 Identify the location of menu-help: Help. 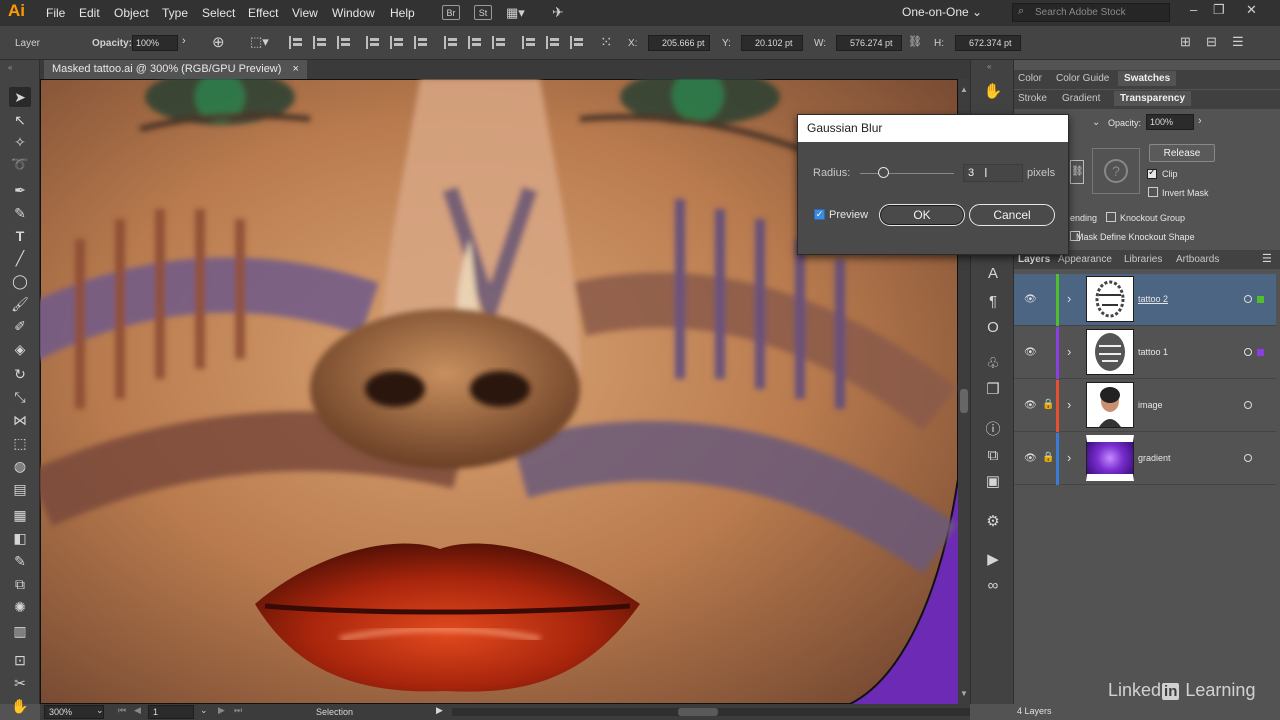
(402, 13).